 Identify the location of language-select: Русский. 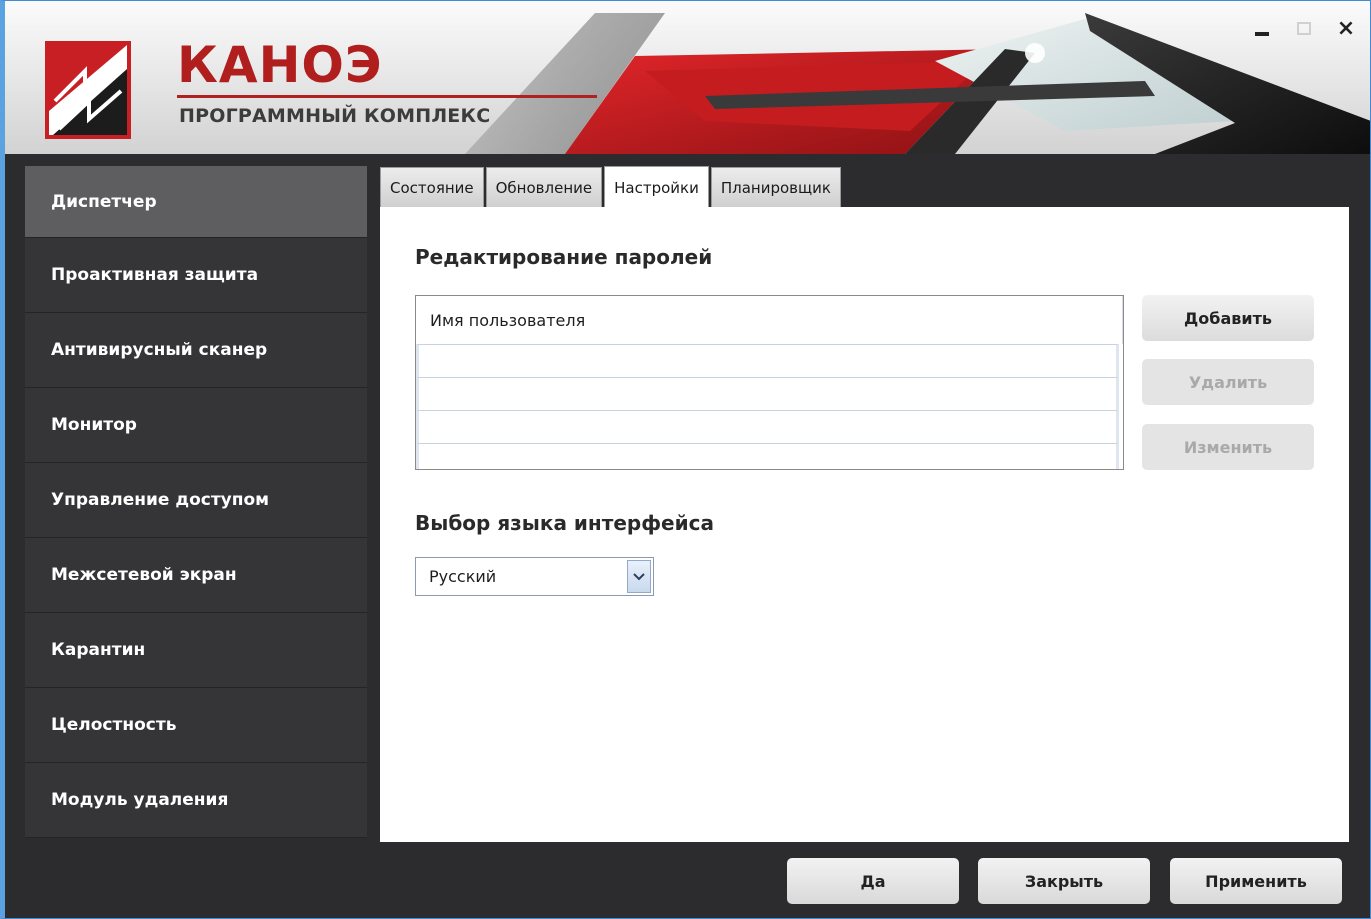
(534, 576).